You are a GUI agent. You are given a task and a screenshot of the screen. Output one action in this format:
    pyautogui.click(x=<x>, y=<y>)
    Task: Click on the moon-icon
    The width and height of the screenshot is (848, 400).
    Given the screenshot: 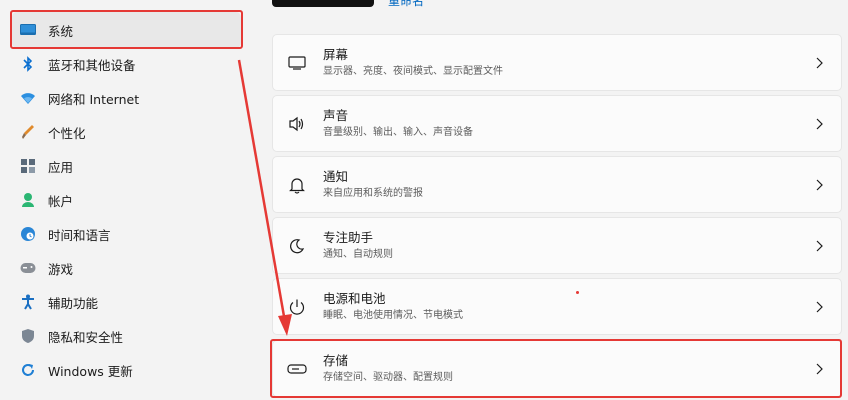 What is the action you would take?
    pyautogui.click(x=297, y=246)
    